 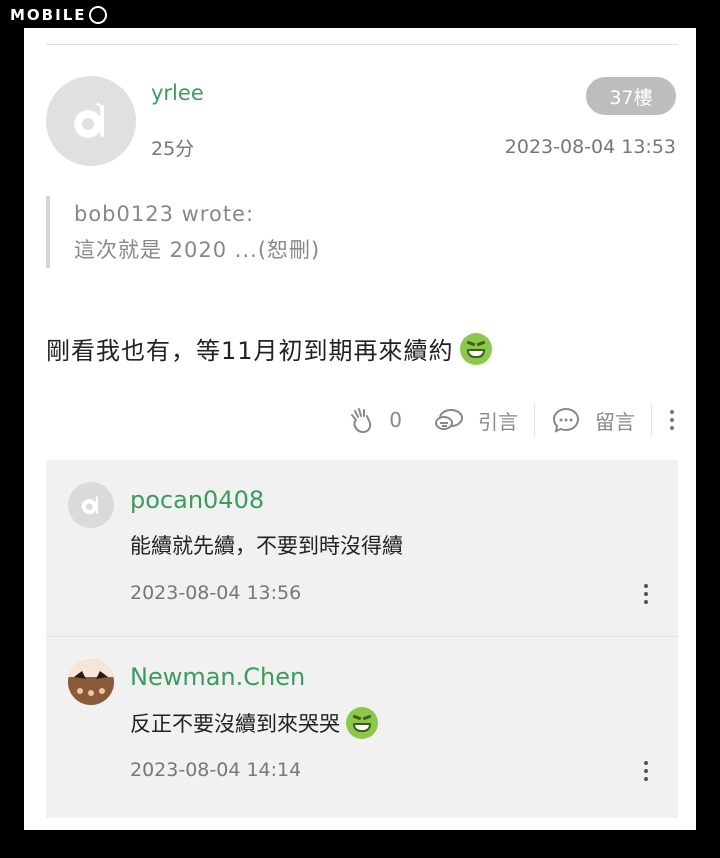 I want to click on comment-username: Newman.Chen, so click(x=217, y=677).